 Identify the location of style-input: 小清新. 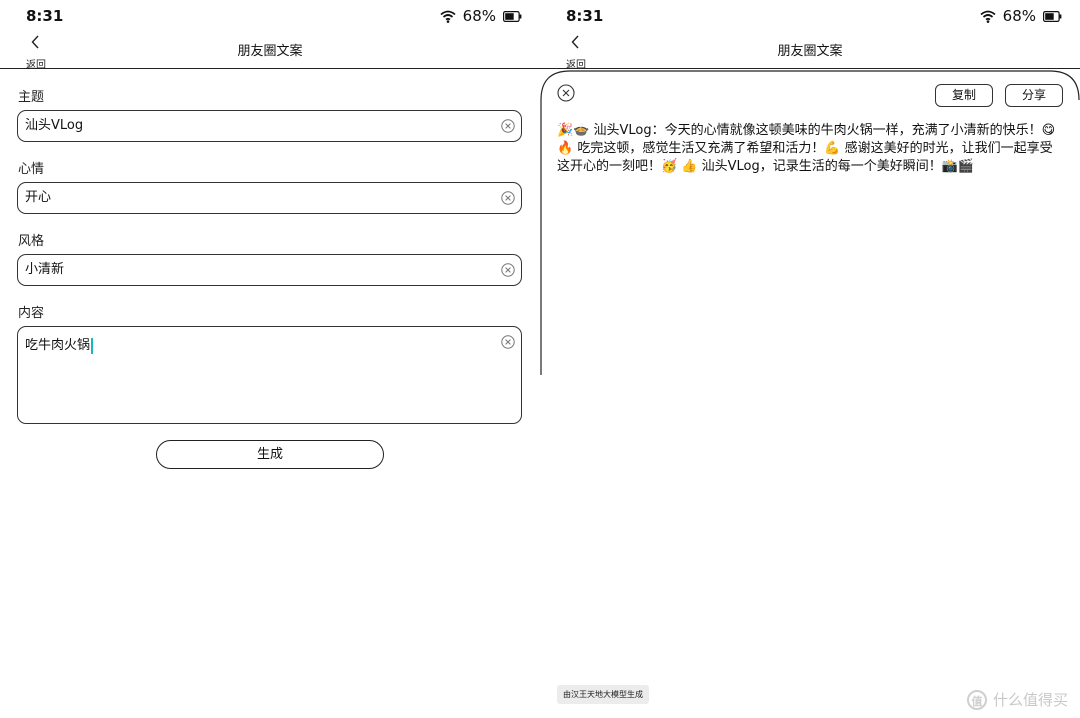
(44, 270).